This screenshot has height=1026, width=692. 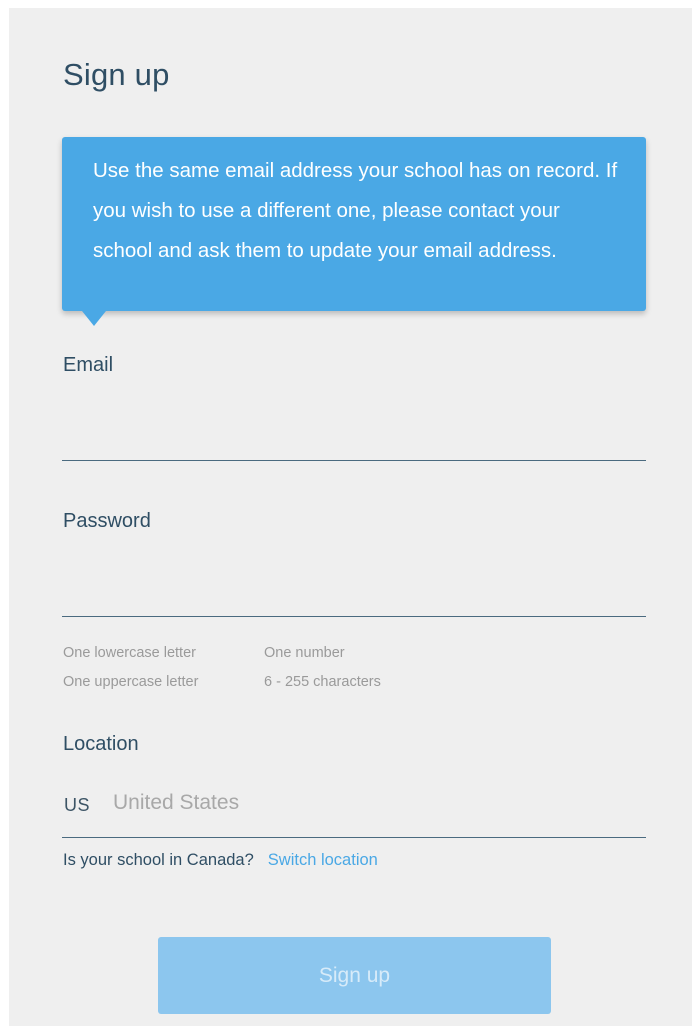 I want to click on tooltip-arrow, so click(x=94, y=318).